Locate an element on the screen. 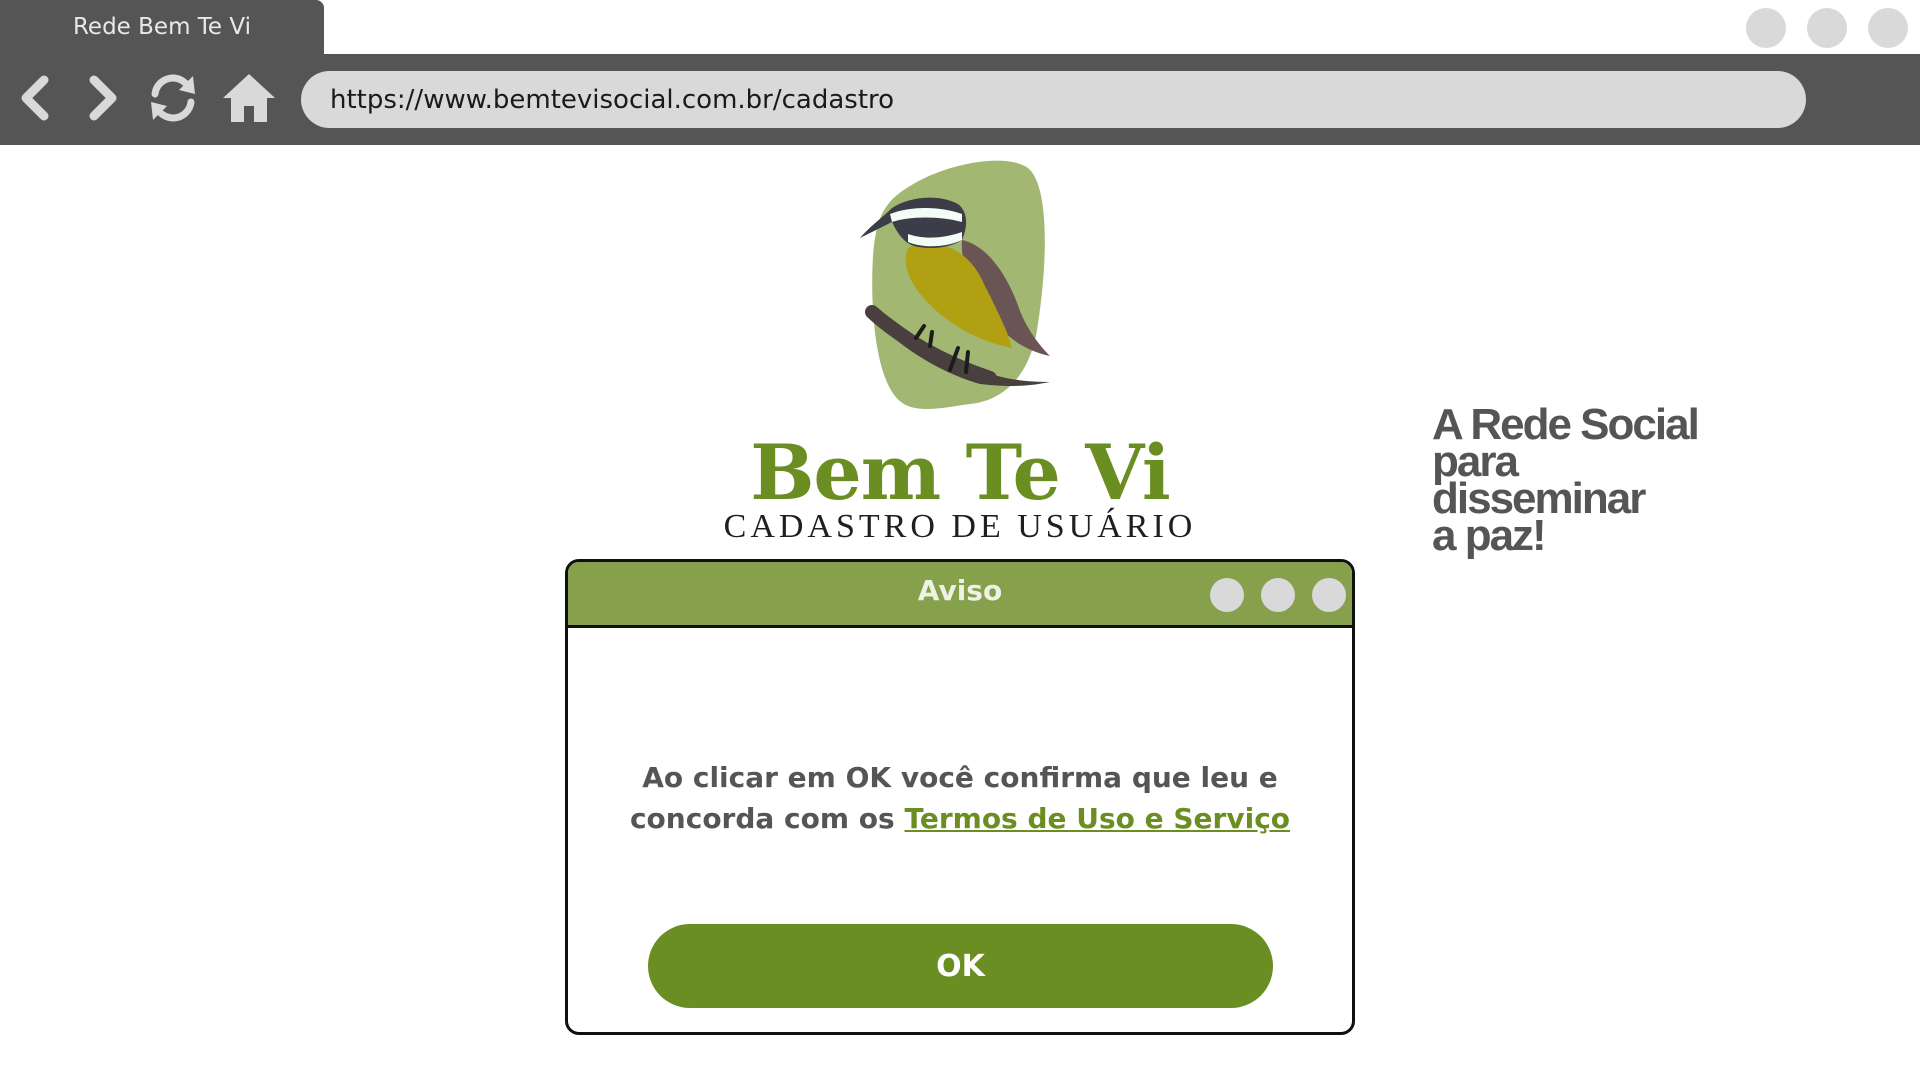  maximize-button is located at coordinates (1827, 28).